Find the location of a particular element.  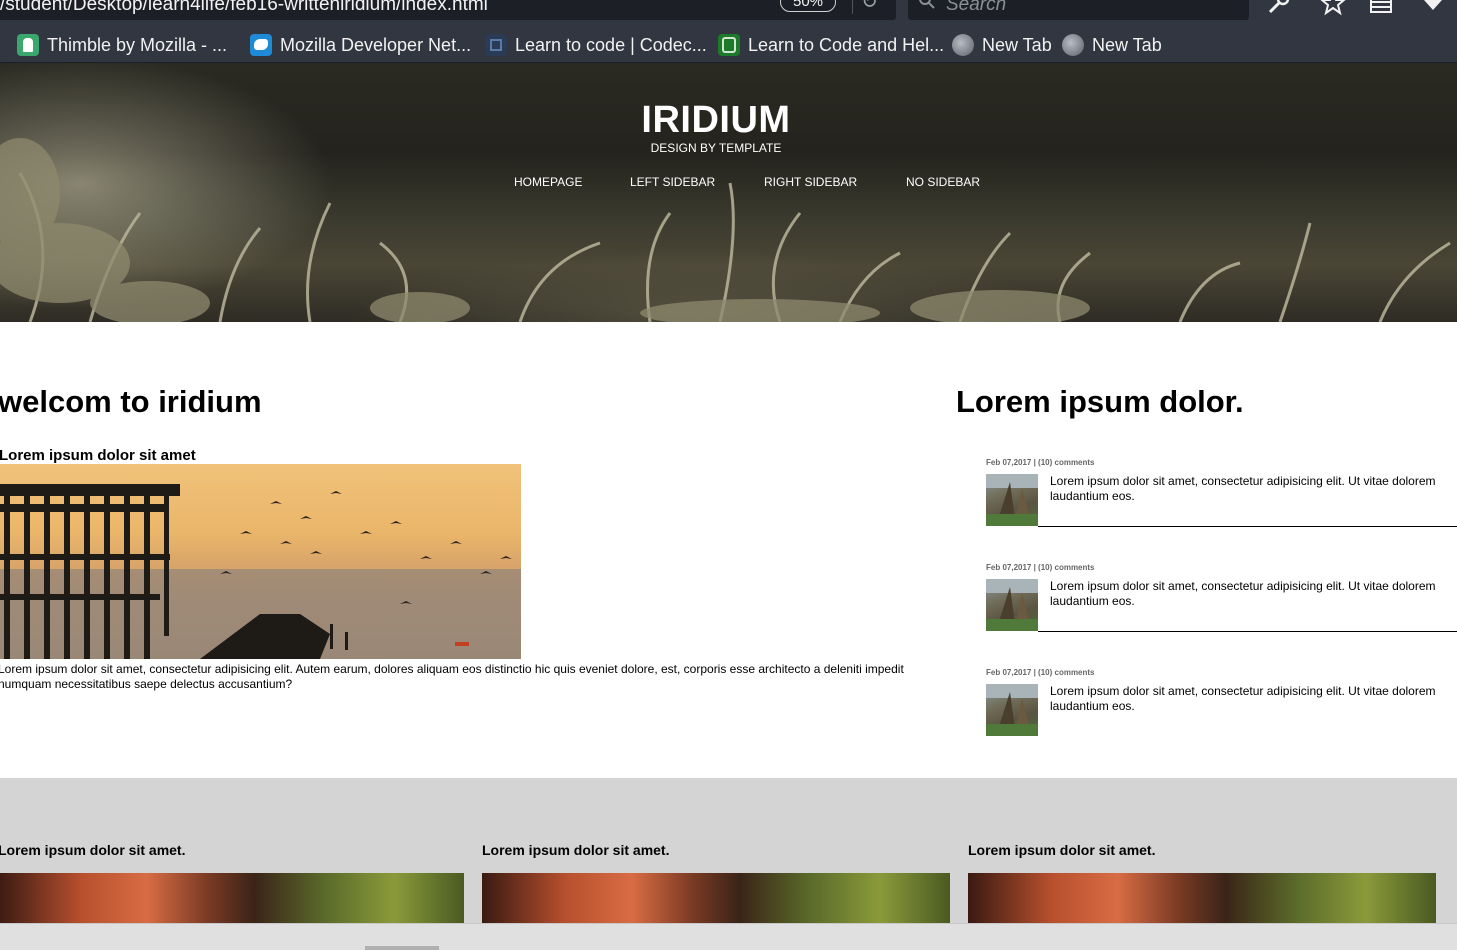

bookmark-new-tab-1: New Tab is located at coordinates (1002, 45).